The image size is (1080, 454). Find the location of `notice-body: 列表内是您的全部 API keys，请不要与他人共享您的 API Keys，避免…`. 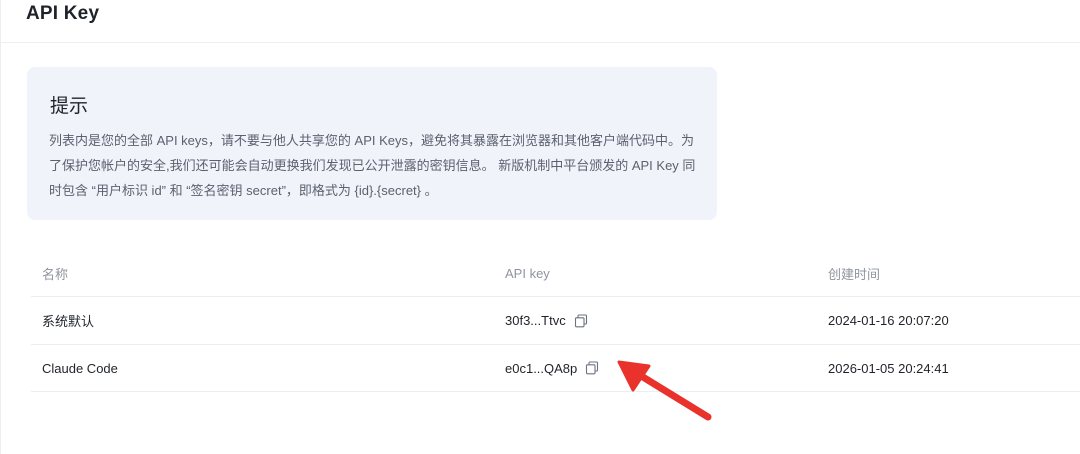

notice-body: 列表内是您的全部 API keys，请不要与他人共享您的 API Keys，避免… is located at coordinates (372, 165).